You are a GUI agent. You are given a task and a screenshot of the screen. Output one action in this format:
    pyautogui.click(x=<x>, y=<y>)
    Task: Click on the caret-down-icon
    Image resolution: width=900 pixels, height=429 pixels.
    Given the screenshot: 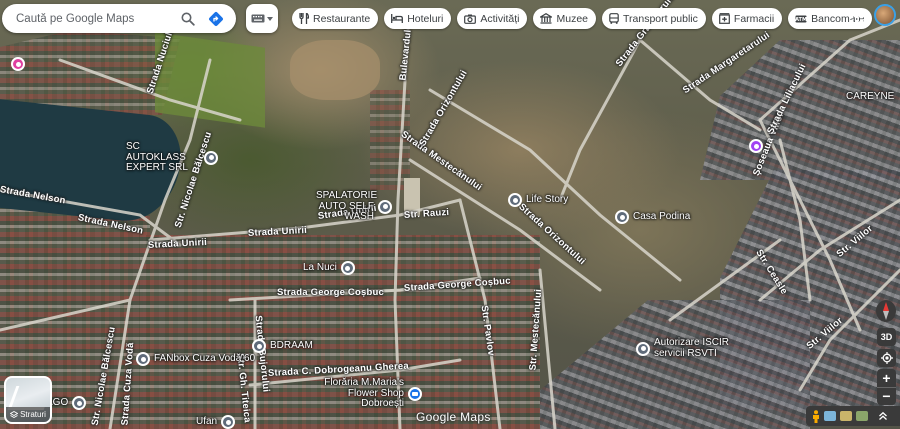 What is the action you would take?
    pyautogui.click(x=270, y=18)
    